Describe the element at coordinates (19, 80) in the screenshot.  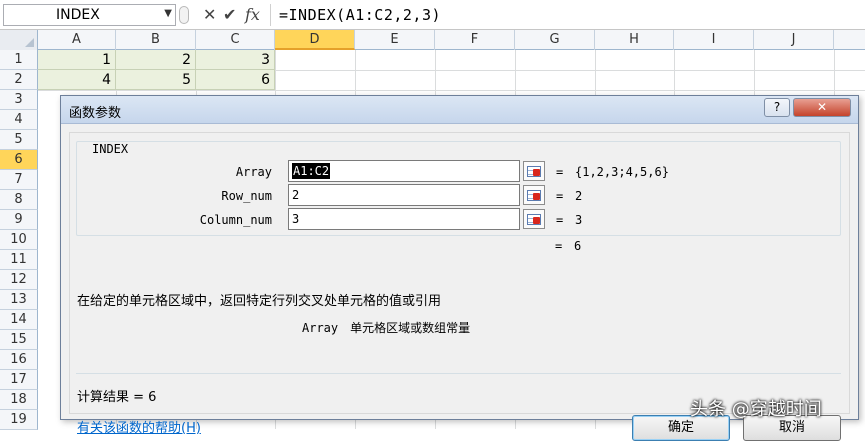
I see `row-header-2: 2` at that location.